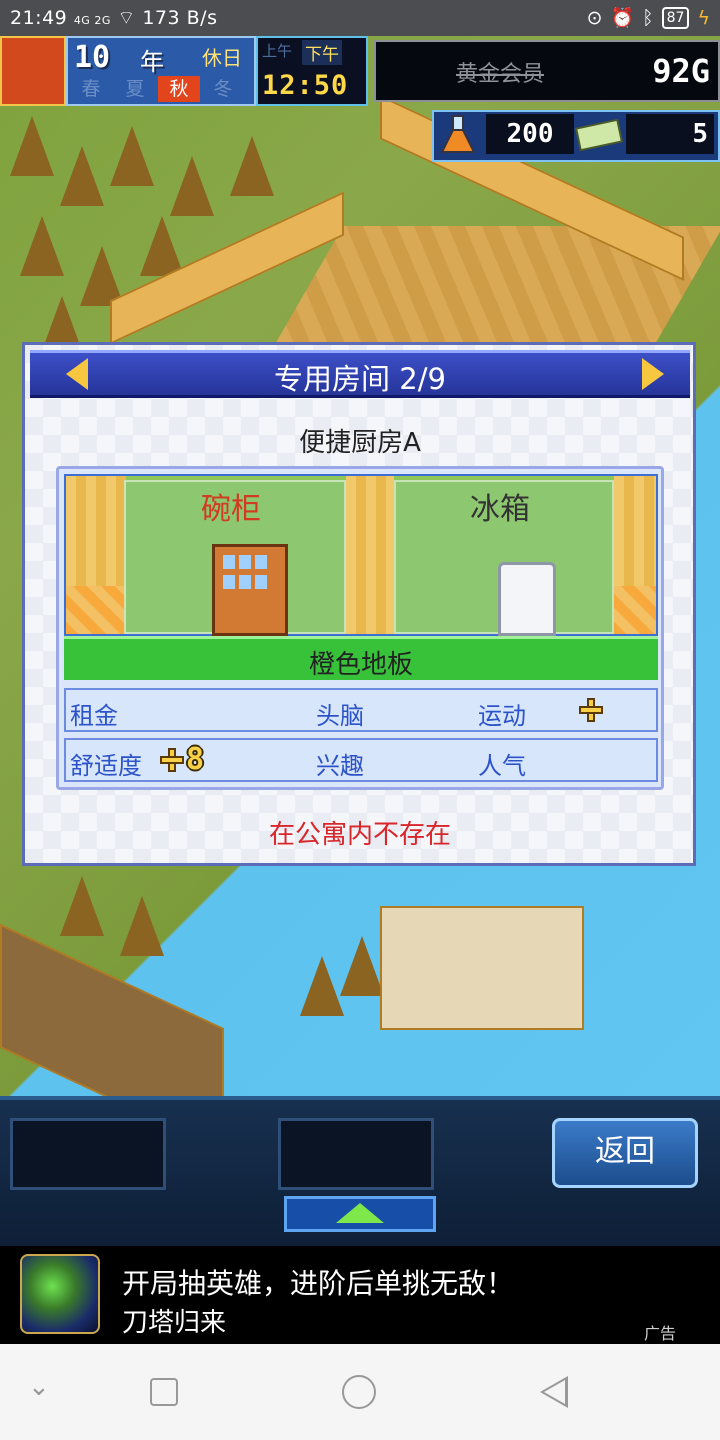  I want to click on game-clock: 12:50, so click(305, 85).